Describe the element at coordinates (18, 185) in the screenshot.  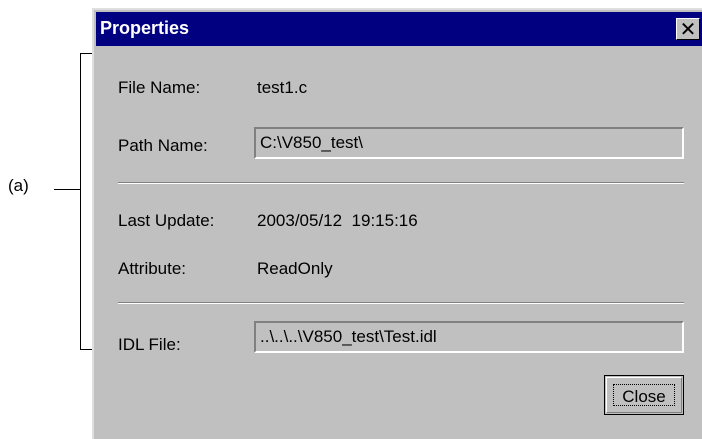
I see `annotation-label: (a)` at that location.